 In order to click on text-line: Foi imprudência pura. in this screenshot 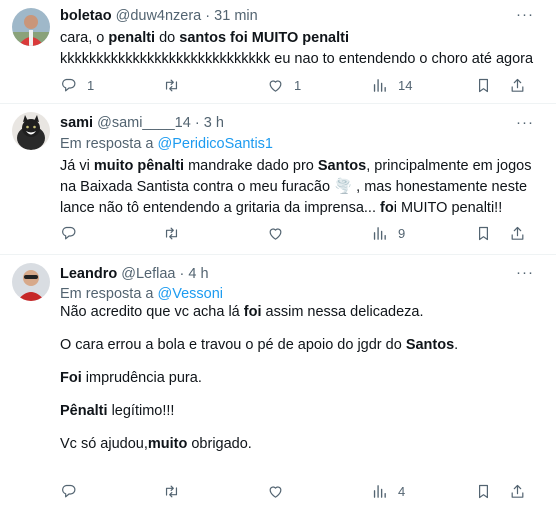, I will do `click(300, 378)`.